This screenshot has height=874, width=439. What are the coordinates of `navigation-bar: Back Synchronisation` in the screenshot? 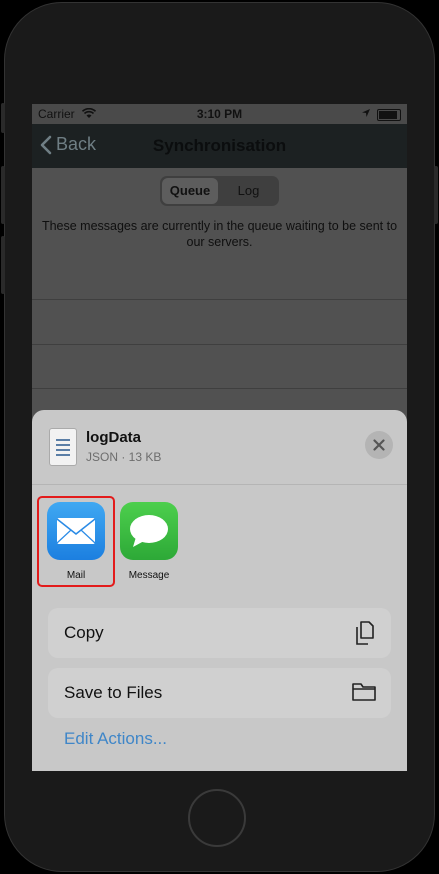 It's located at (219, 146).